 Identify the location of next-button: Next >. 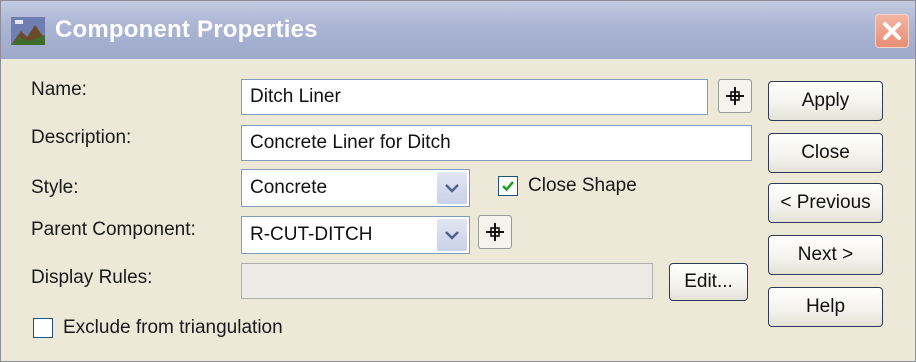
(825, 255).